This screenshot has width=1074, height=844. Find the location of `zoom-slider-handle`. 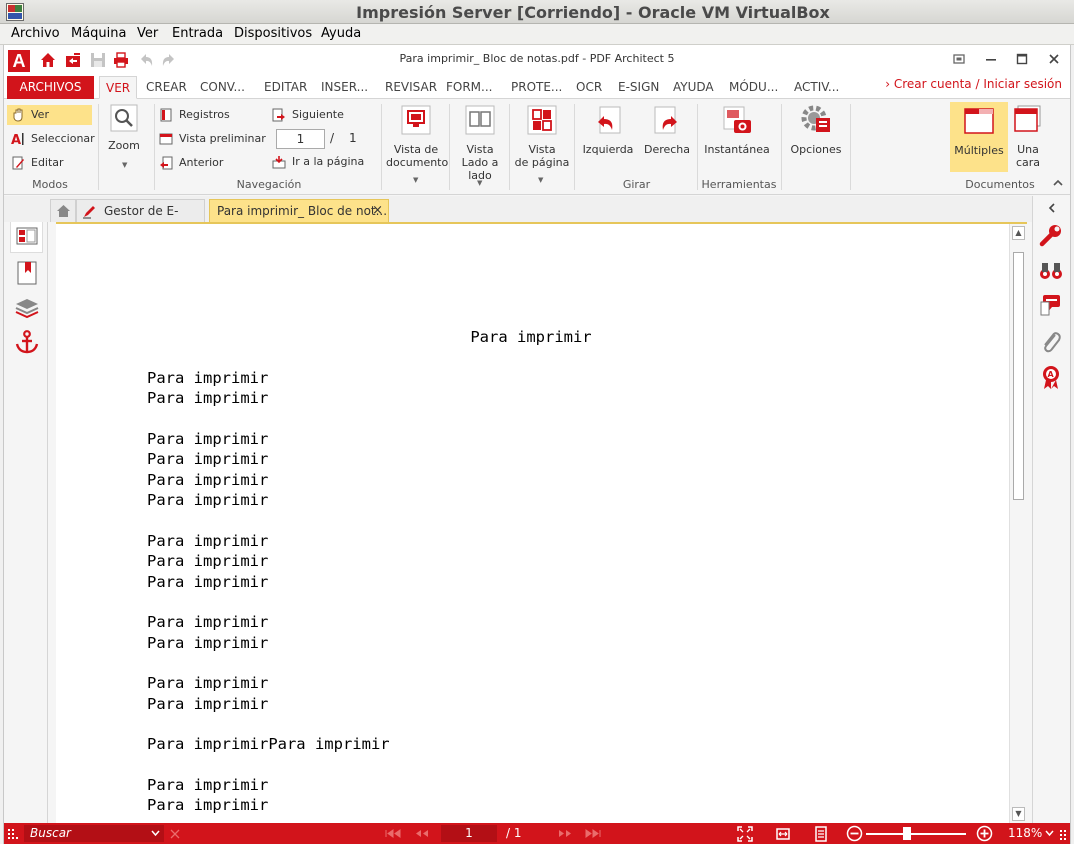

zoom-slider-handle is located at coordinates (907, 833).